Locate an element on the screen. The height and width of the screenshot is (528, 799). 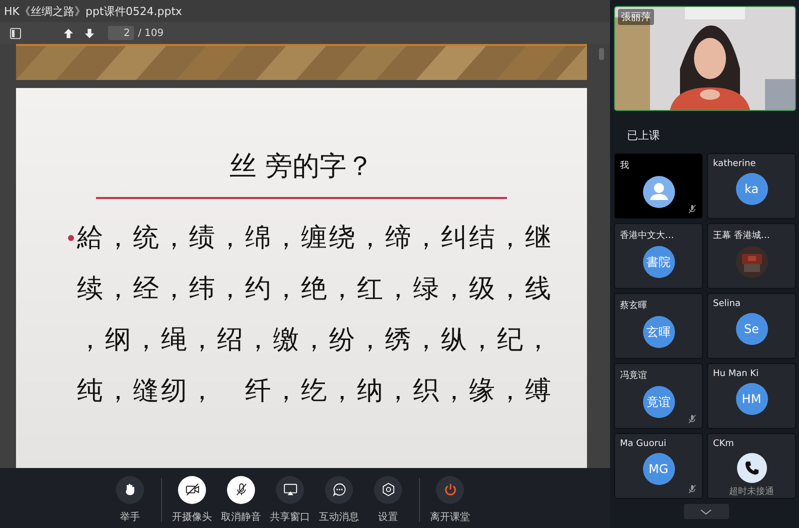
participant-name: 張丽萍 is located at coordinates (636, 17).